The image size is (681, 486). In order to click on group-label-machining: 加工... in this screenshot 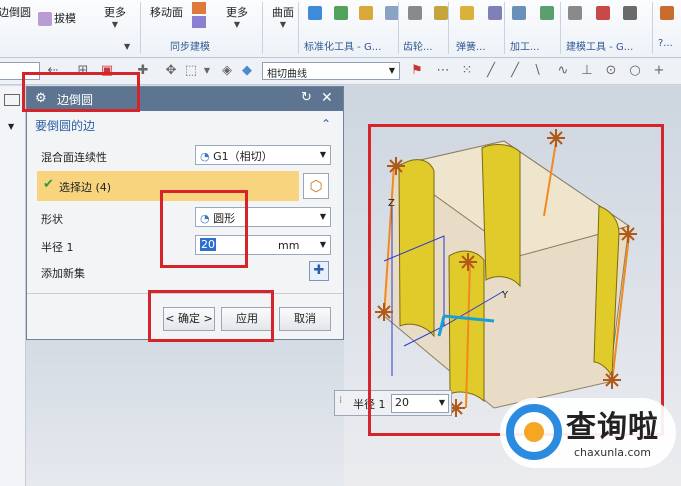, I will do `click(525, 47)`.